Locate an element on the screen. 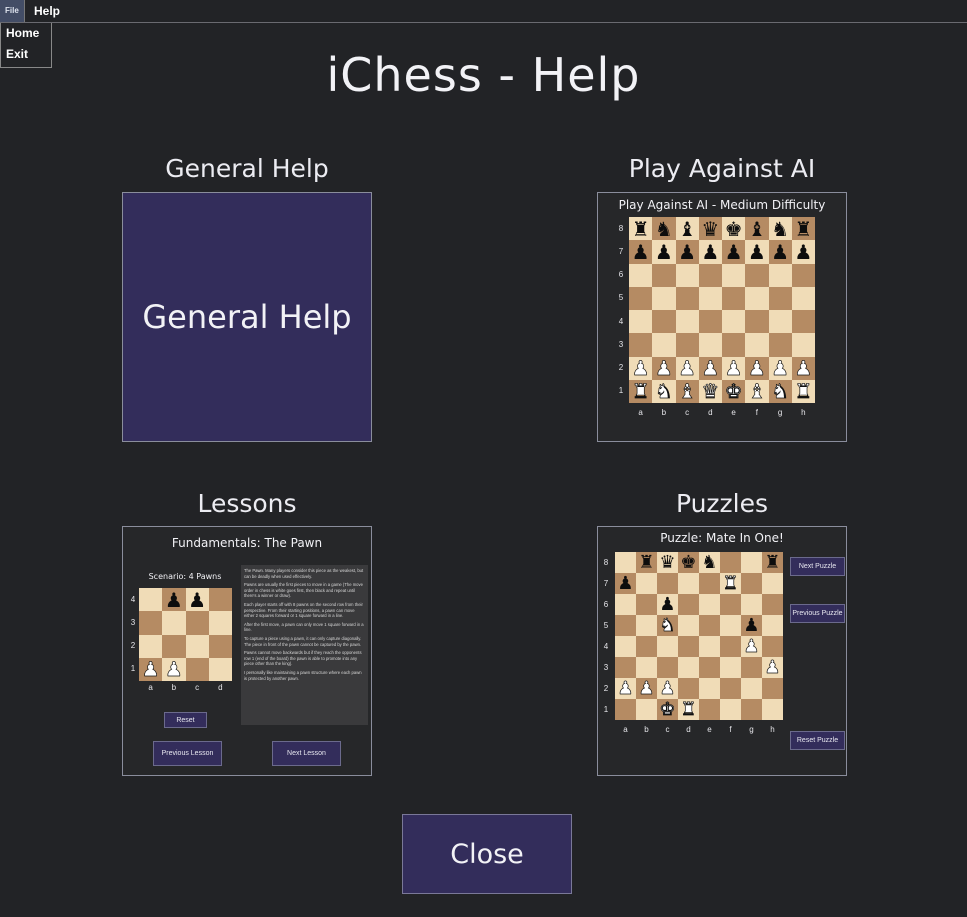 Image resolution: width=967 pixels, height=917 pixels. board-square-e2 is located at coordinates (709, 688).